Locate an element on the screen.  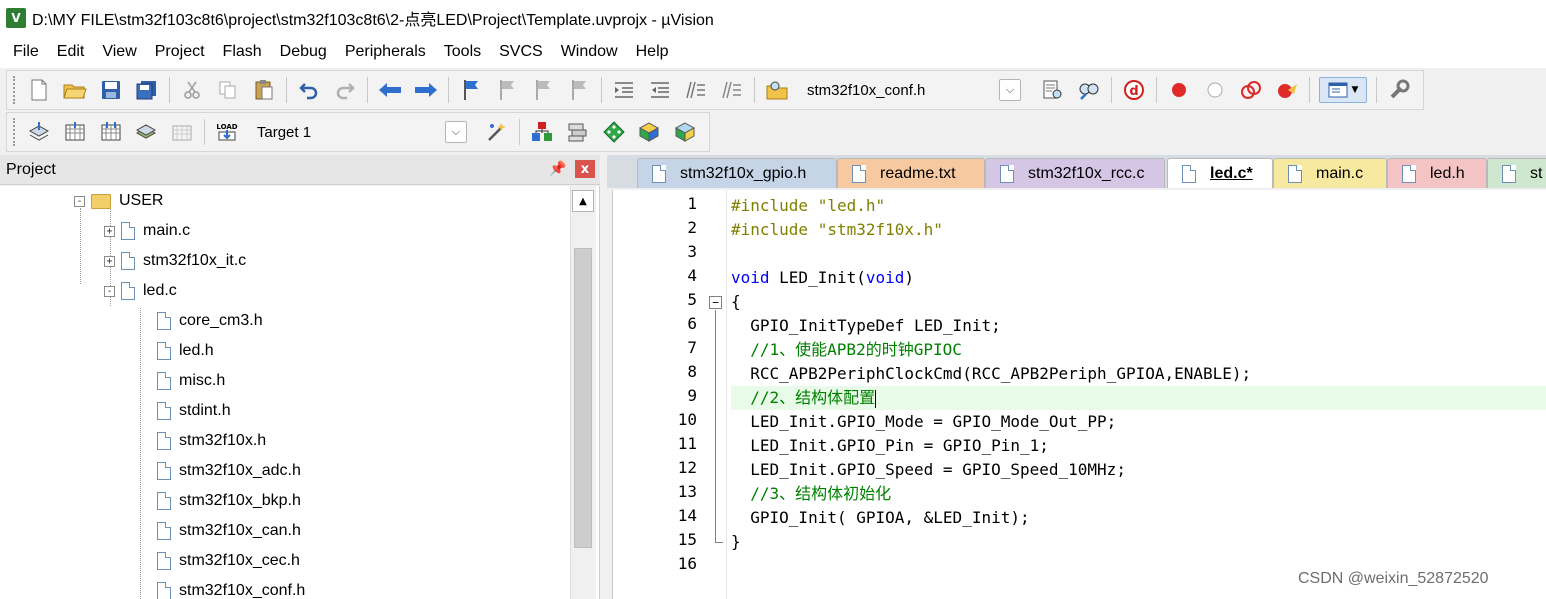
configure-icon is located at coordinates (1399, 90).